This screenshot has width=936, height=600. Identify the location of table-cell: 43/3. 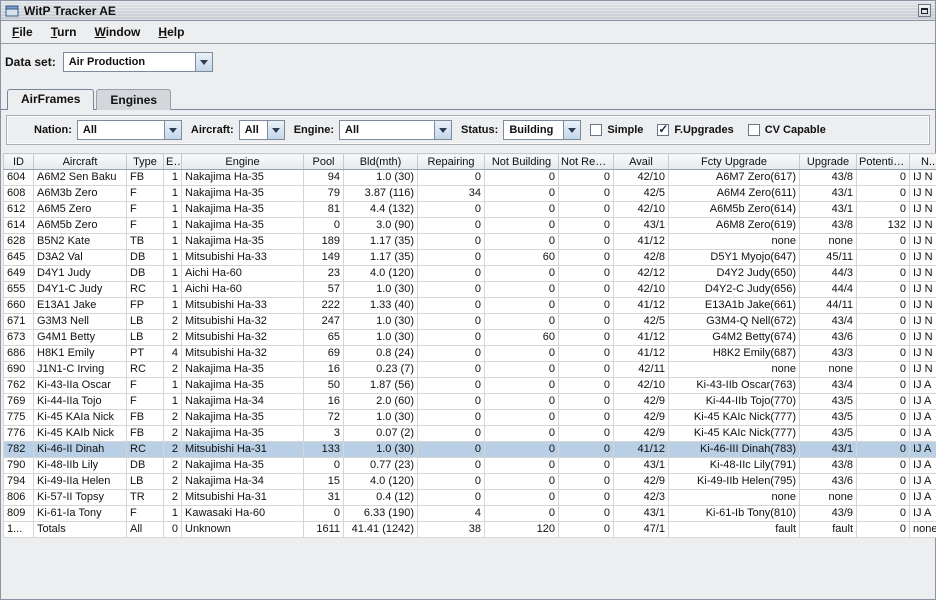
(828, 353).